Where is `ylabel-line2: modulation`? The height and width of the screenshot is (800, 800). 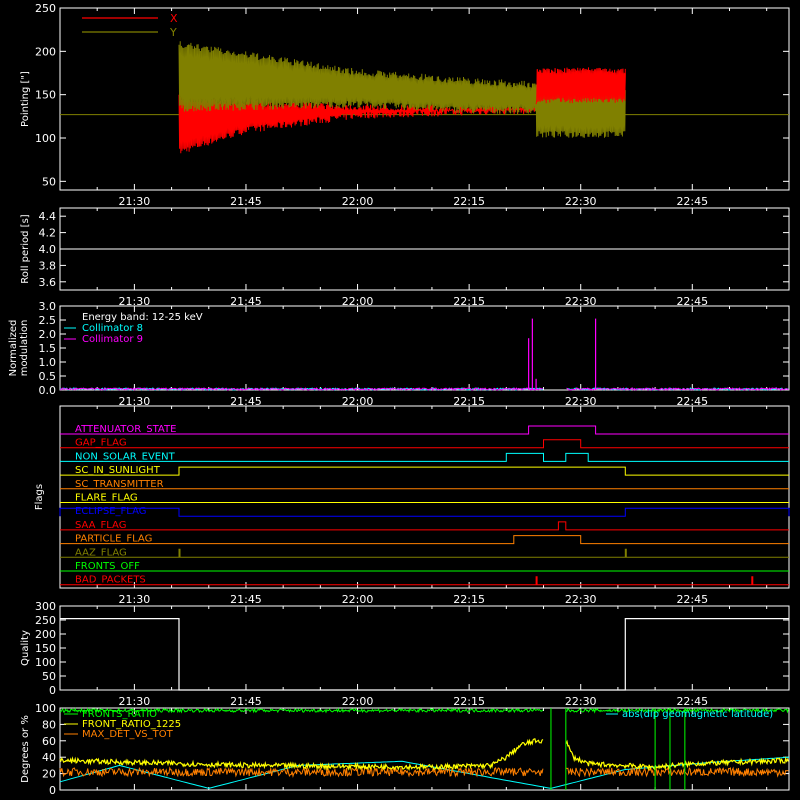 ylabel-line2: modulation is located at coordinates (24, 348).